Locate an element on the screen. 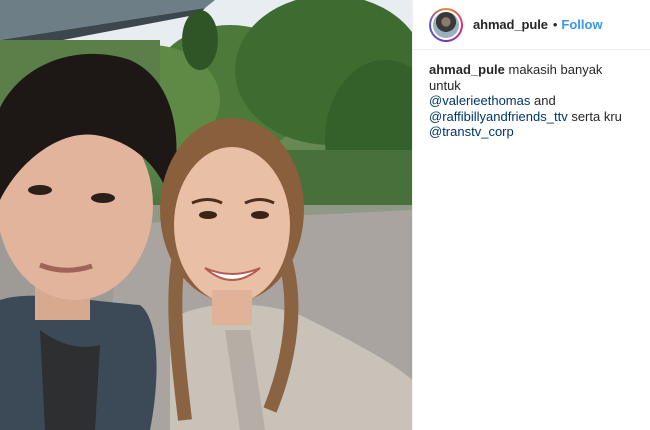  mention-link-valerieethomas: @valerieethomas is located at coordinates (479, 100).